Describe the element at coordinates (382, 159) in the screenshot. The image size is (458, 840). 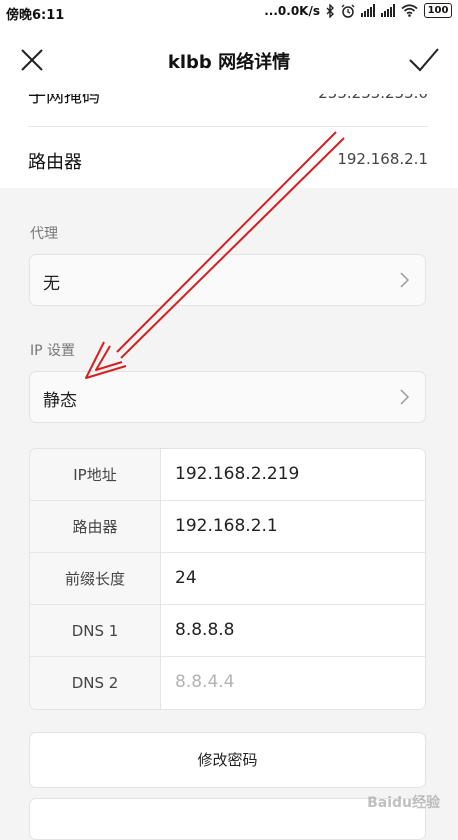
I see `router-value: 192.168.2.1` at that location.